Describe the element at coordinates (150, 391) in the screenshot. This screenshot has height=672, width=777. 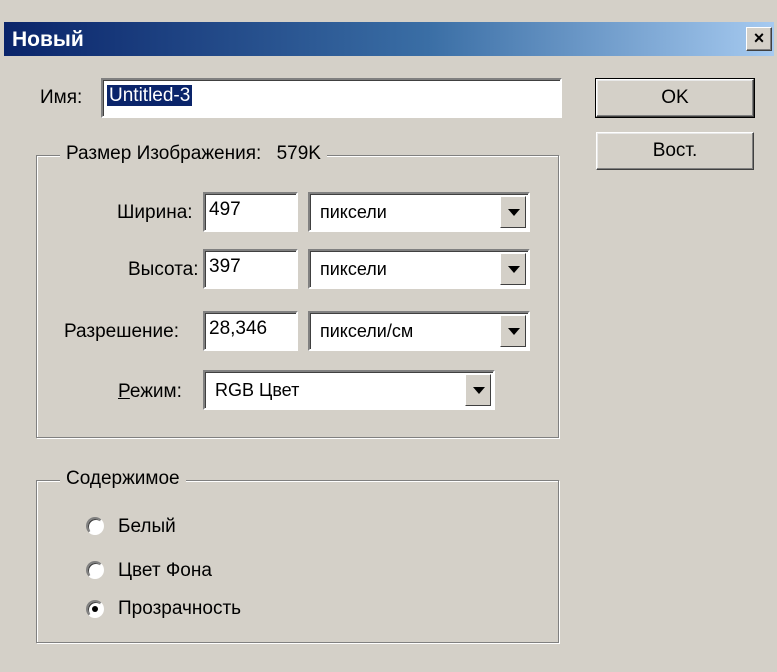
I see `mode-label: Режим:` at that location.